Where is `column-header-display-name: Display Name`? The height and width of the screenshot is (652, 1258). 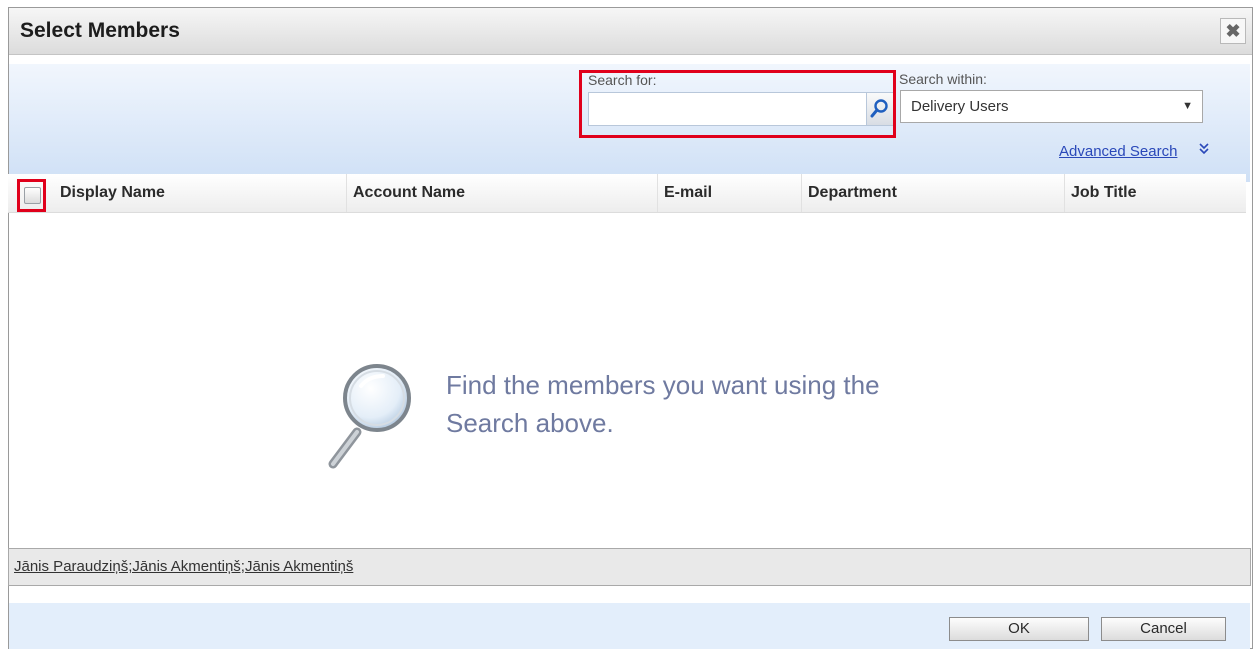 column-header-display-name: Display Name is located at coordinates (201, 193).